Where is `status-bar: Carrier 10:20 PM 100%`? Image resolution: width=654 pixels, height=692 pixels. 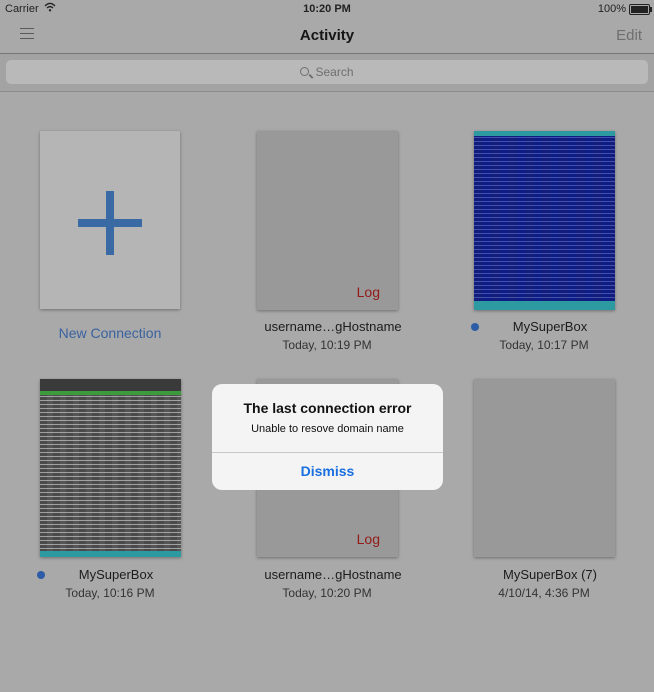
status-bar: Carrier 10:20 PM 100% is located at coordinates (327, 9).